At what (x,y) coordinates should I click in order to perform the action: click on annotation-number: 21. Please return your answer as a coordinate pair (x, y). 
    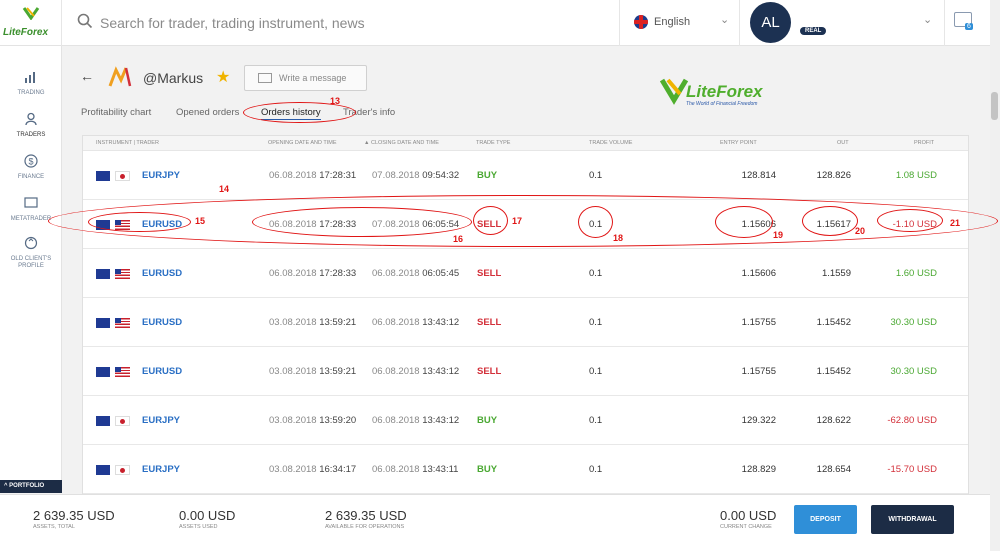
    Looking at the image, I should click on (955, 223).